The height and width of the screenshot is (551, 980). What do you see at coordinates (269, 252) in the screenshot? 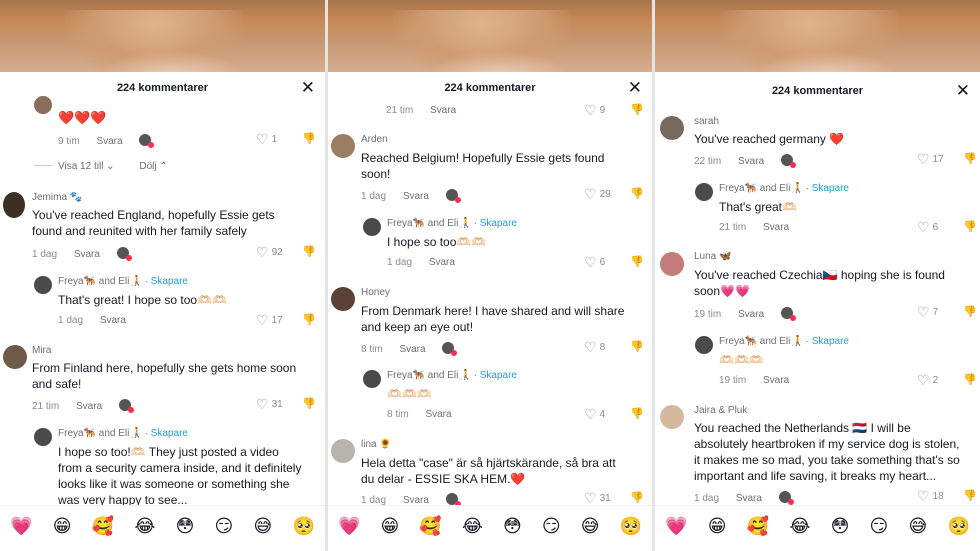
I see `like-button: ♡ 92` at bounding box center [269, 252].